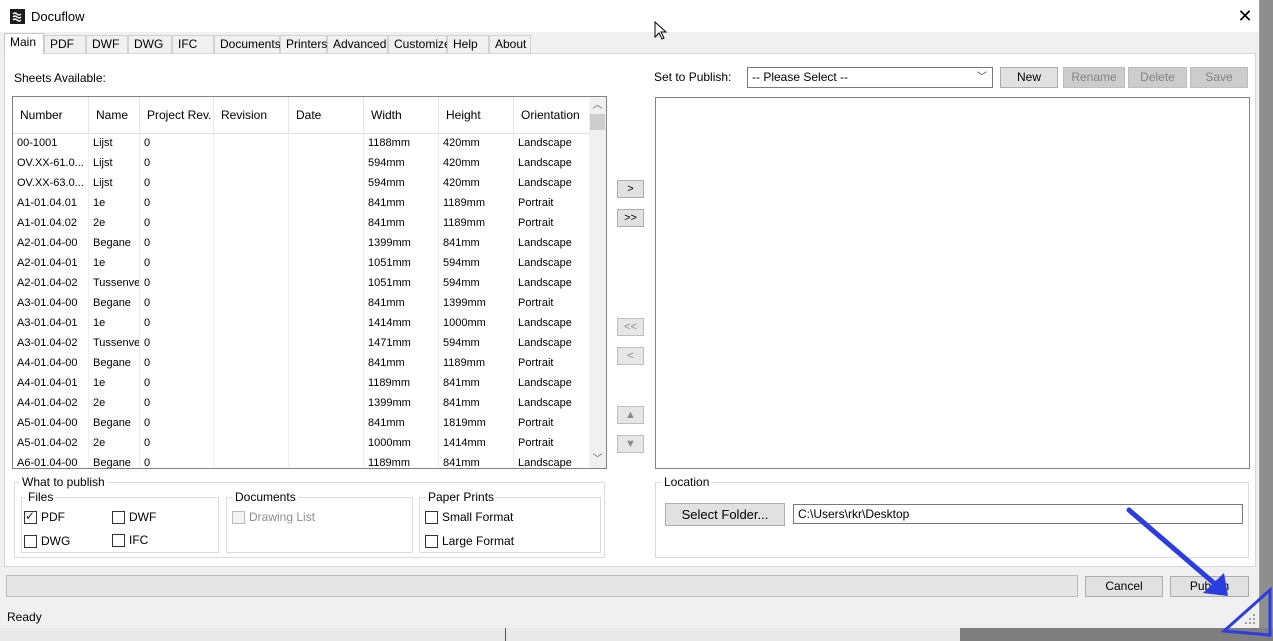 The image size is (1273, 641). I want to click on table-row: OV.XX-63.0... Lijst 0 594mm 420mm Landscape, so click(301, 183).